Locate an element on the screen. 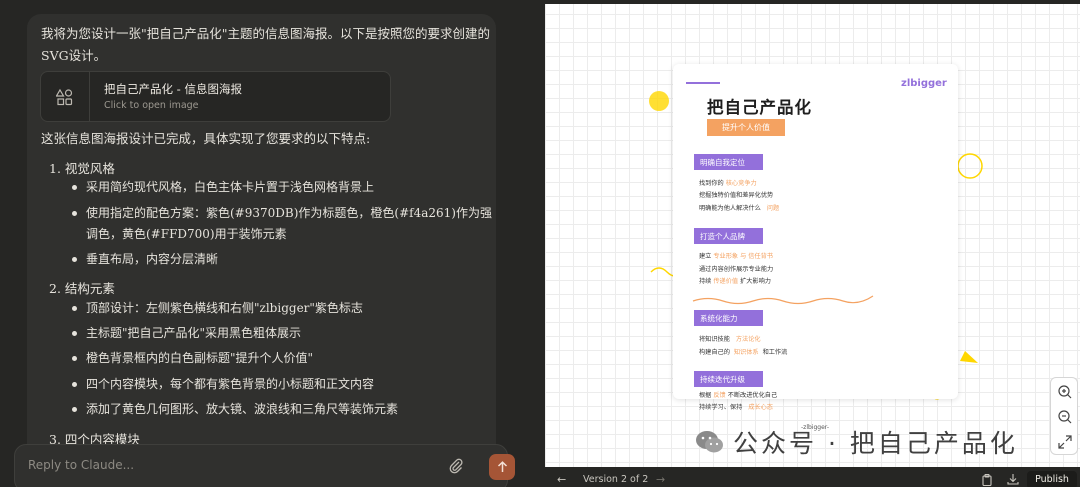 The width and height of the screenshot is (1080, 487). list-item: 顶部设计：左侧紫色横线和右侧"zlbigger"紫色标志 is located at coordinates (282, 308).